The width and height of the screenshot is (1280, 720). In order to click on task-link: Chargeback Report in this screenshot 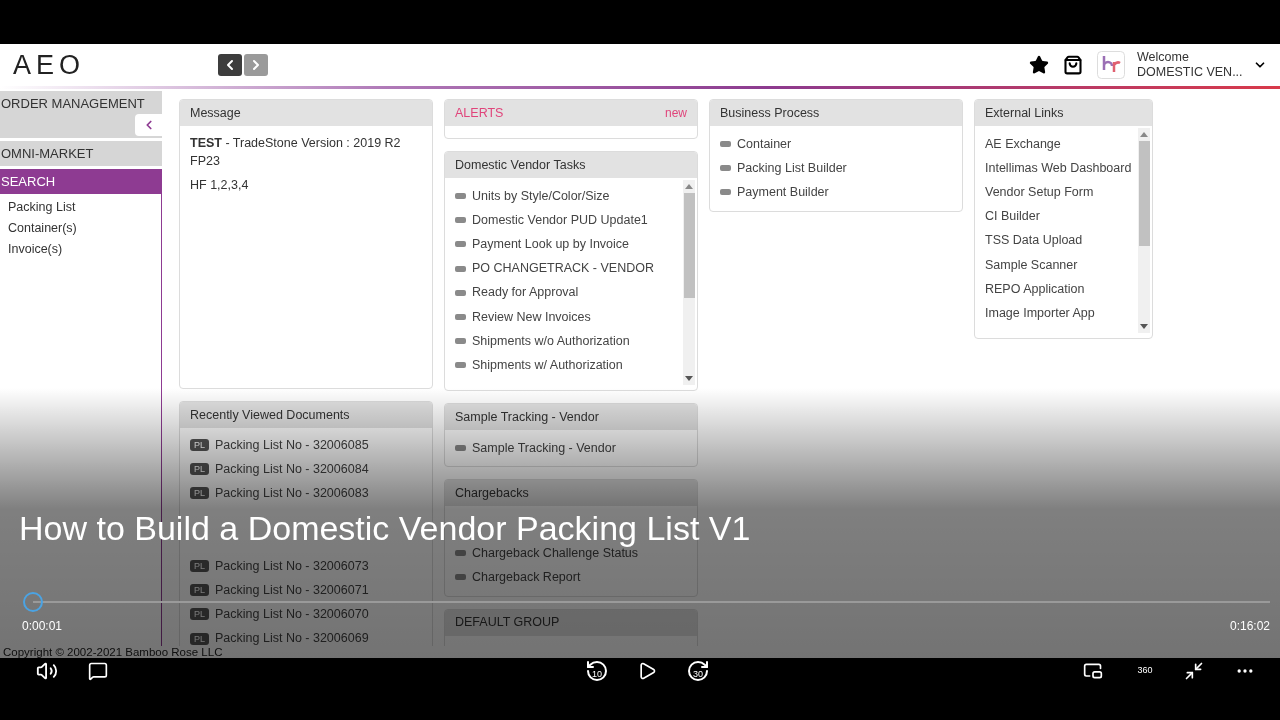, I will do `click(526, 577)`.